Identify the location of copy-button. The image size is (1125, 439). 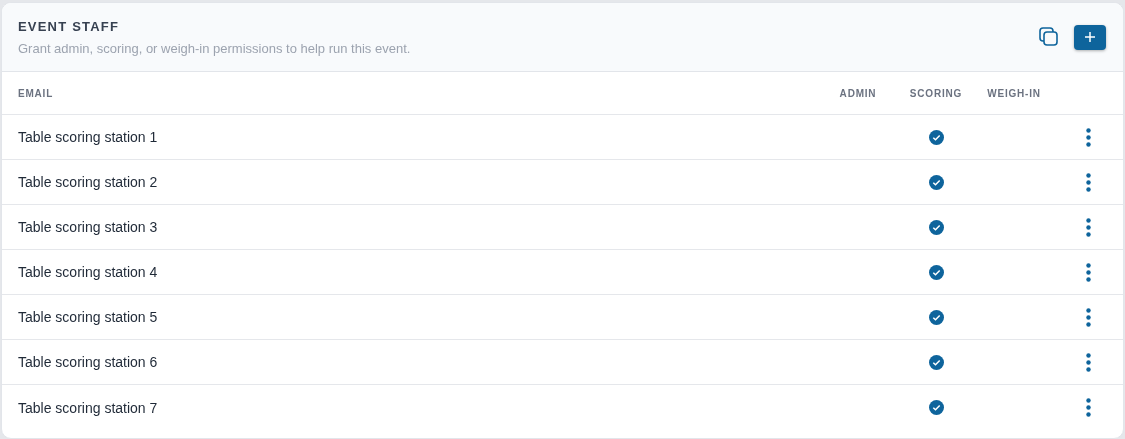
(1049, 37).